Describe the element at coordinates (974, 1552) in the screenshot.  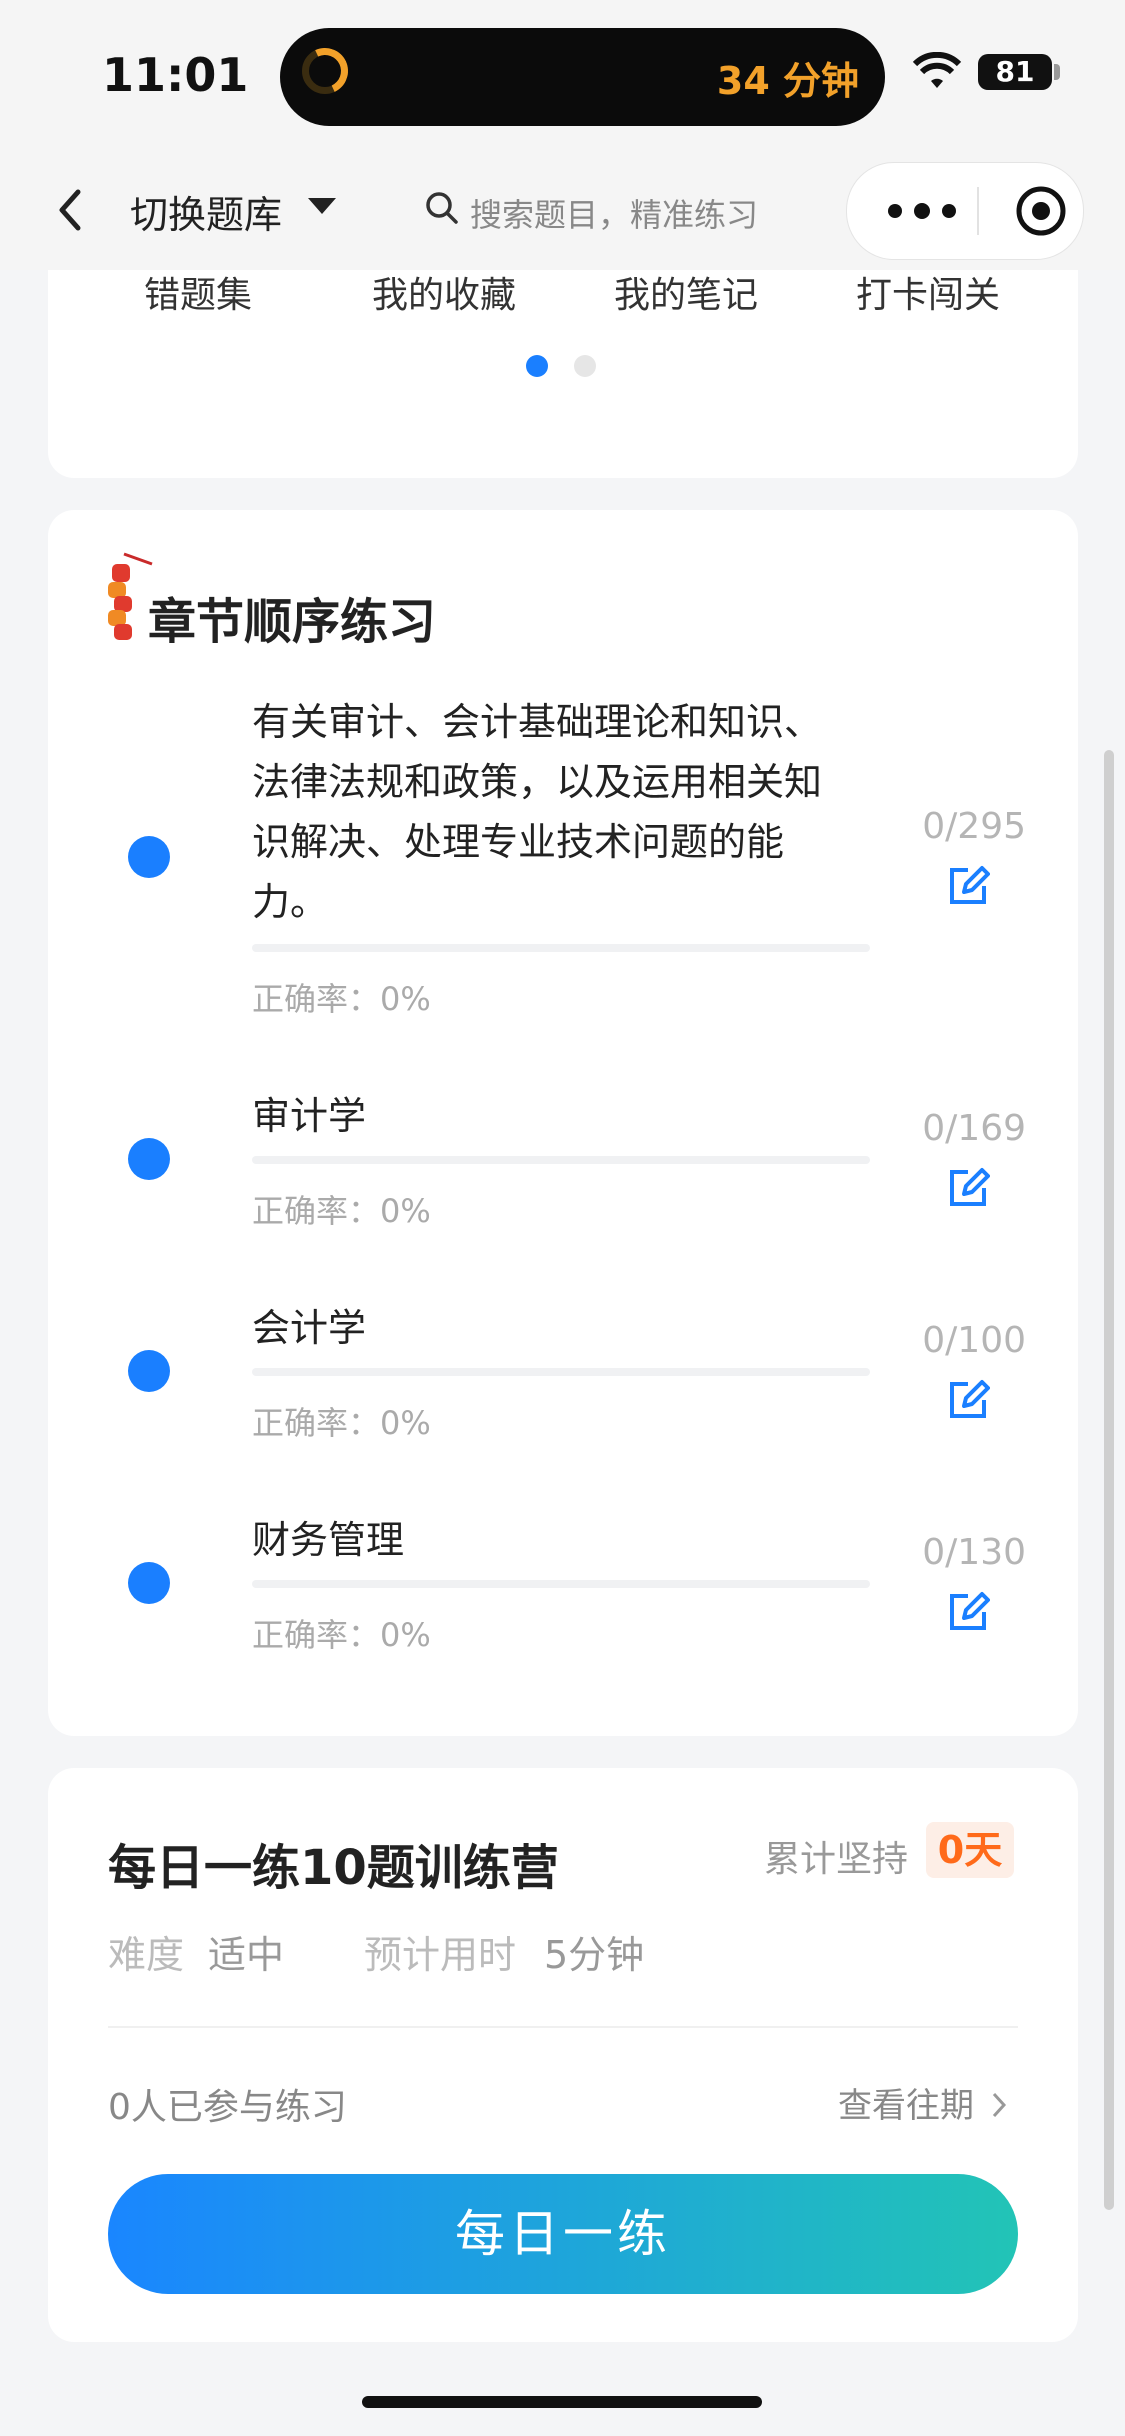
I see `chapter-count: 0/130` at that location.